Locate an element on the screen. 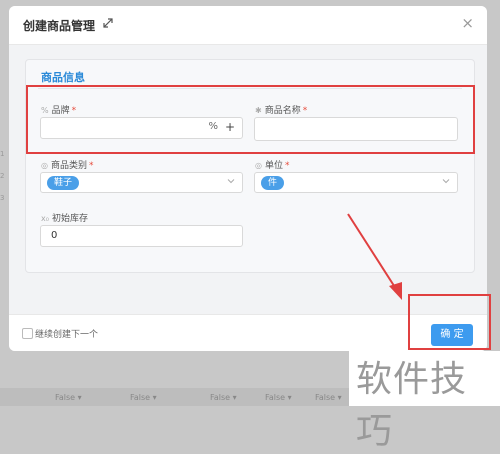  plus-icon: + is located at coordinates (230, 127).